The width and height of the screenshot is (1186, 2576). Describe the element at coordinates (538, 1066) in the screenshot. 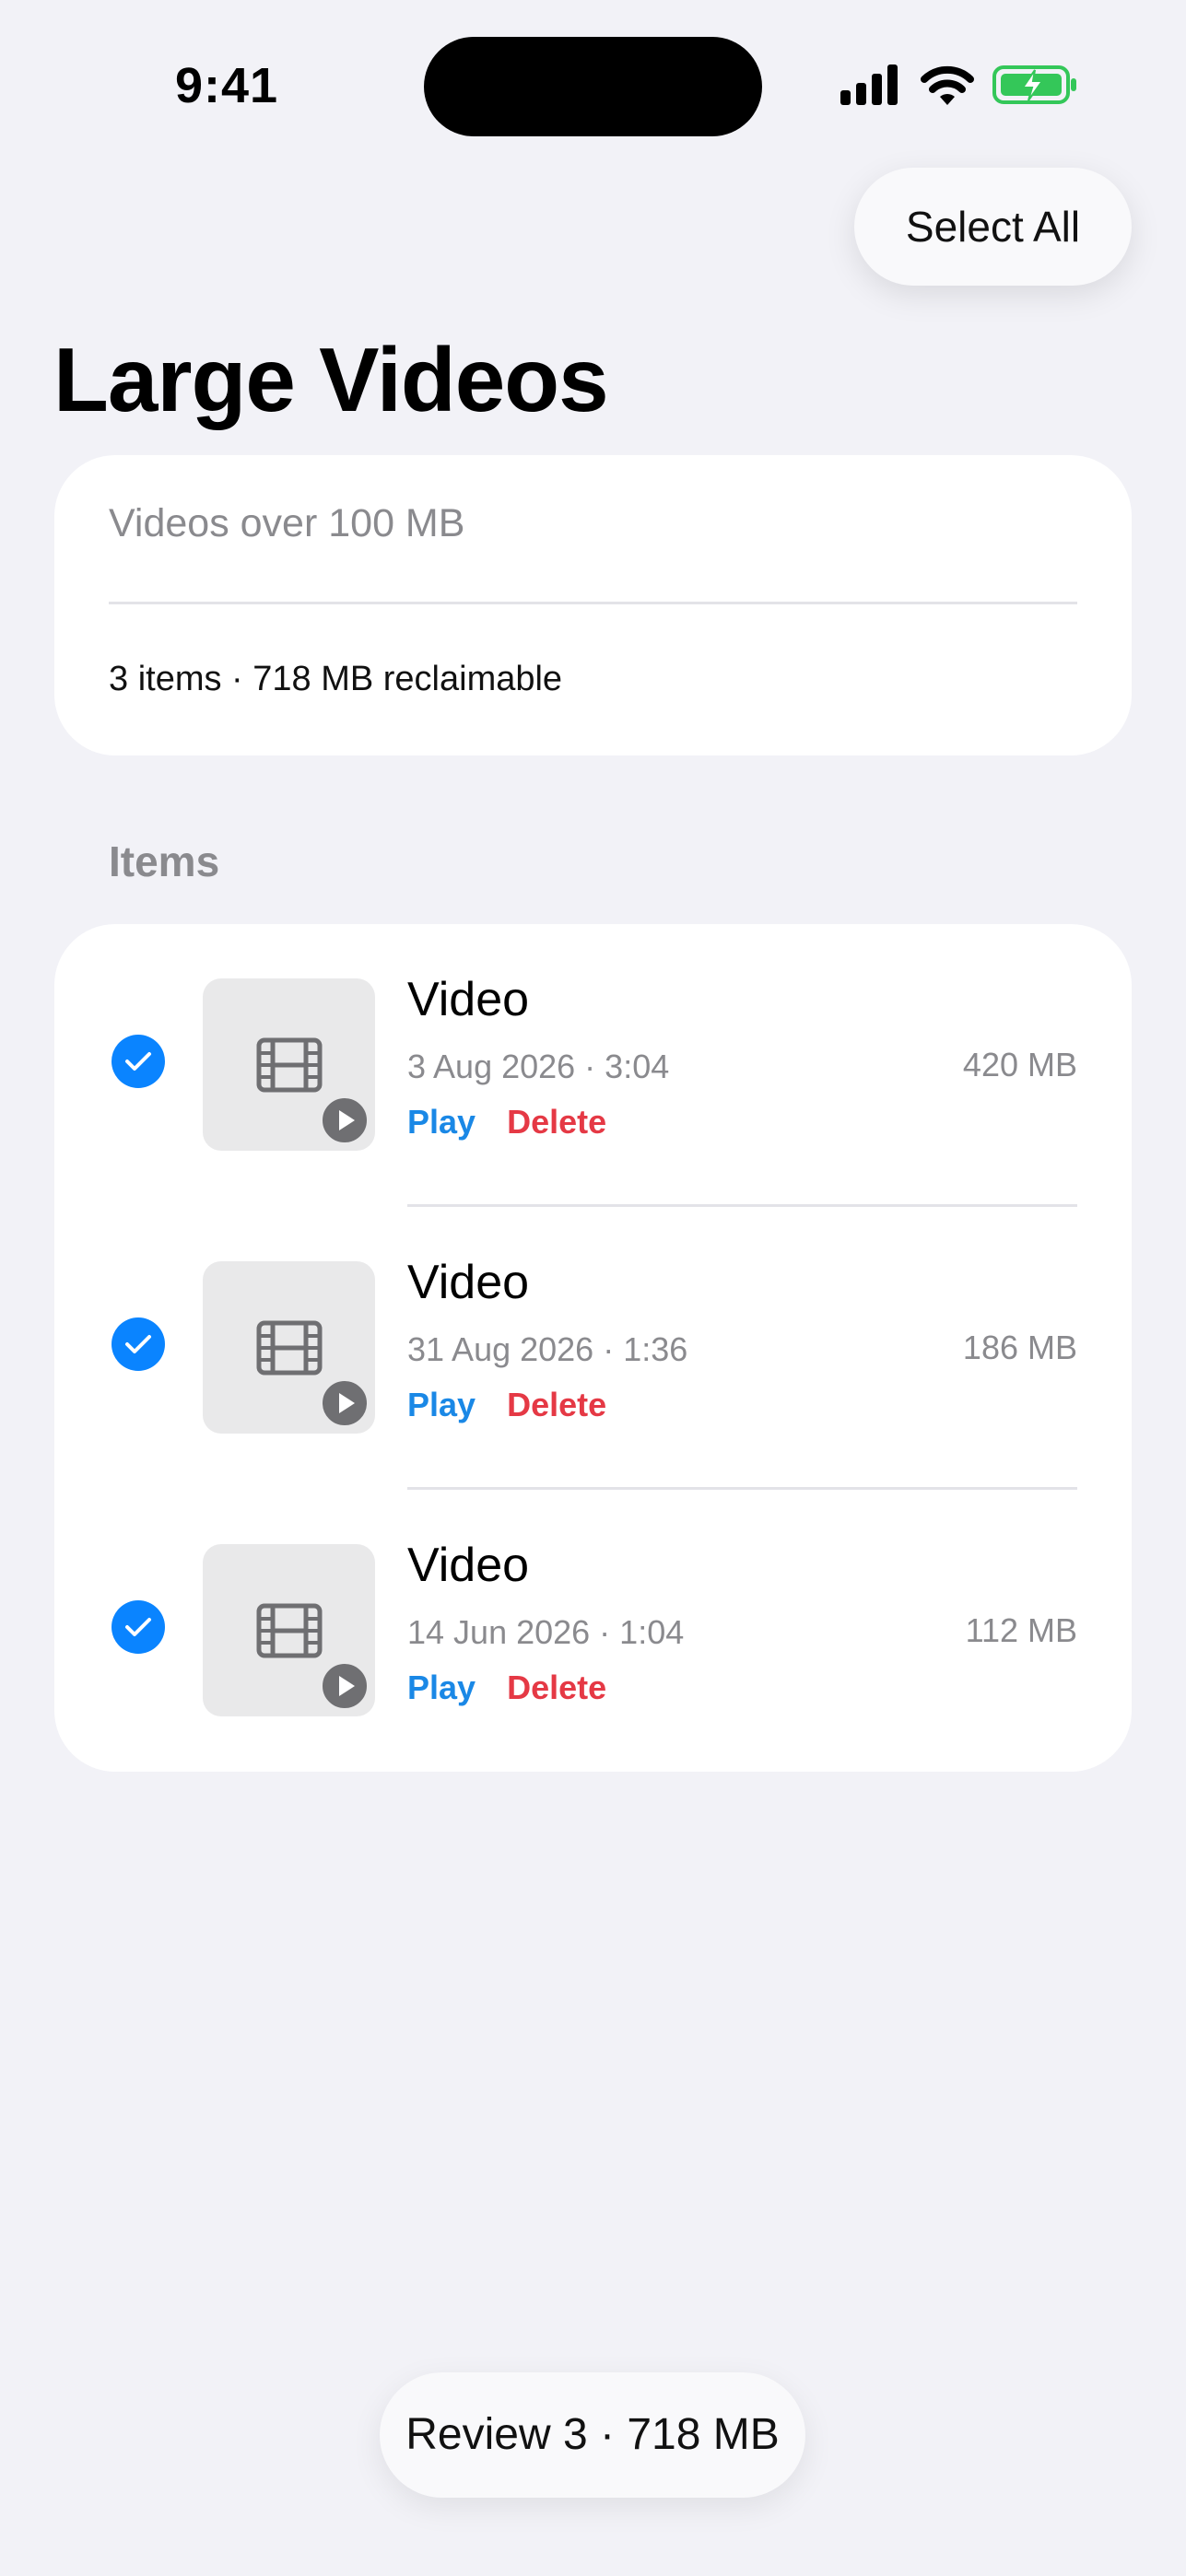

I see `item-meta: 3 Aug 2026 · 3:04` at that location.